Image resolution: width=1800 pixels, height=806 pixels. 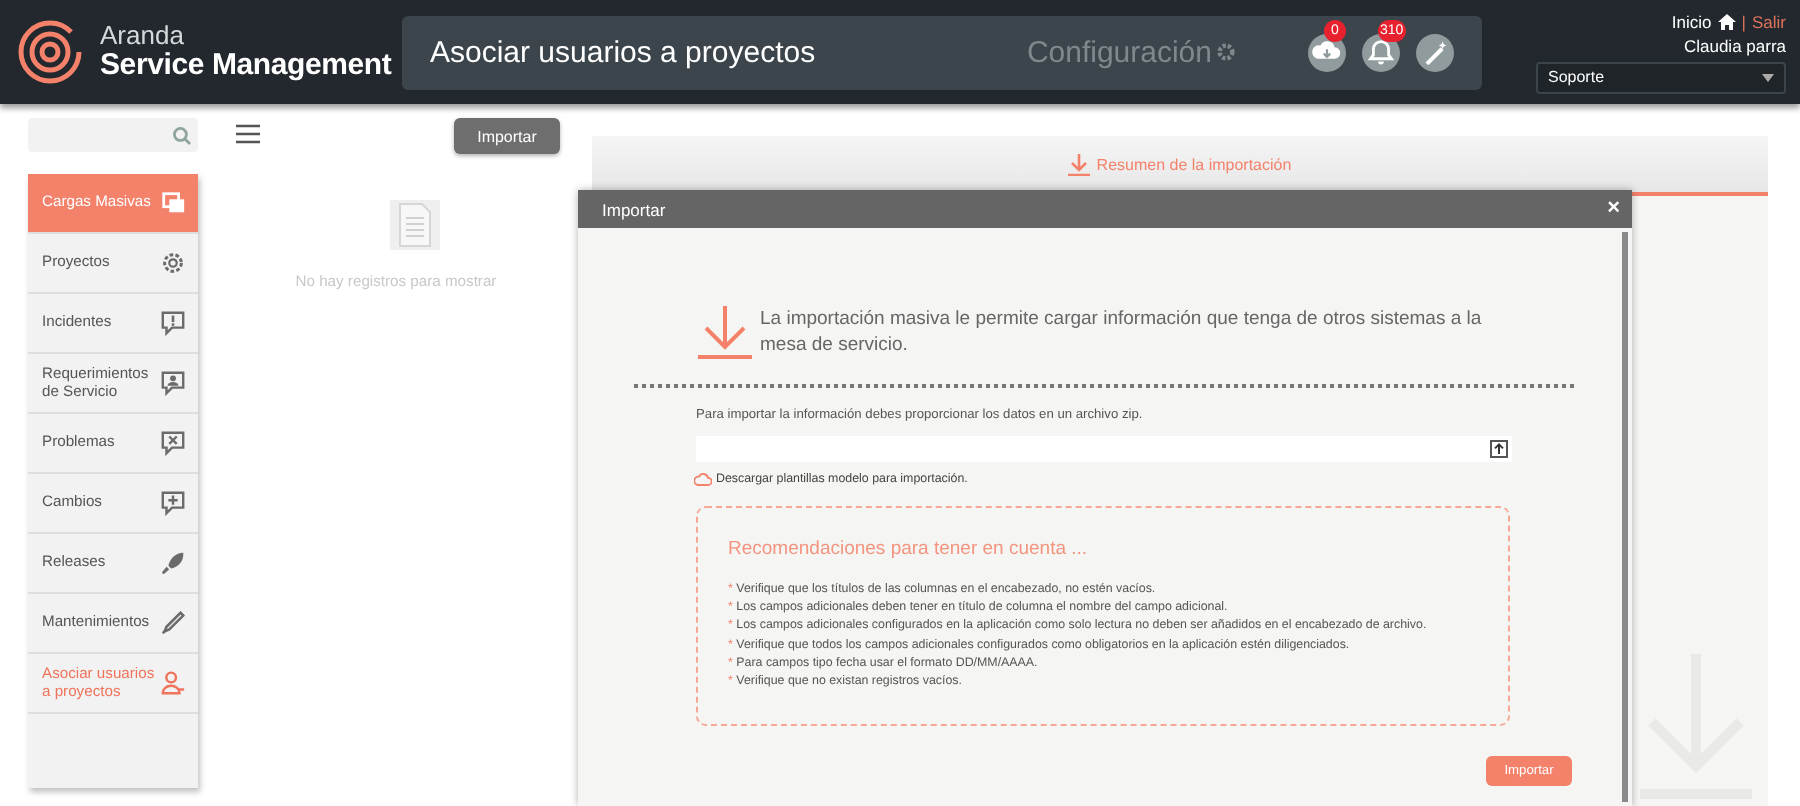 What do you see at coordinates (173, 683) in the screenshot?
I see `user-icon` at bounding box center [173, 683].